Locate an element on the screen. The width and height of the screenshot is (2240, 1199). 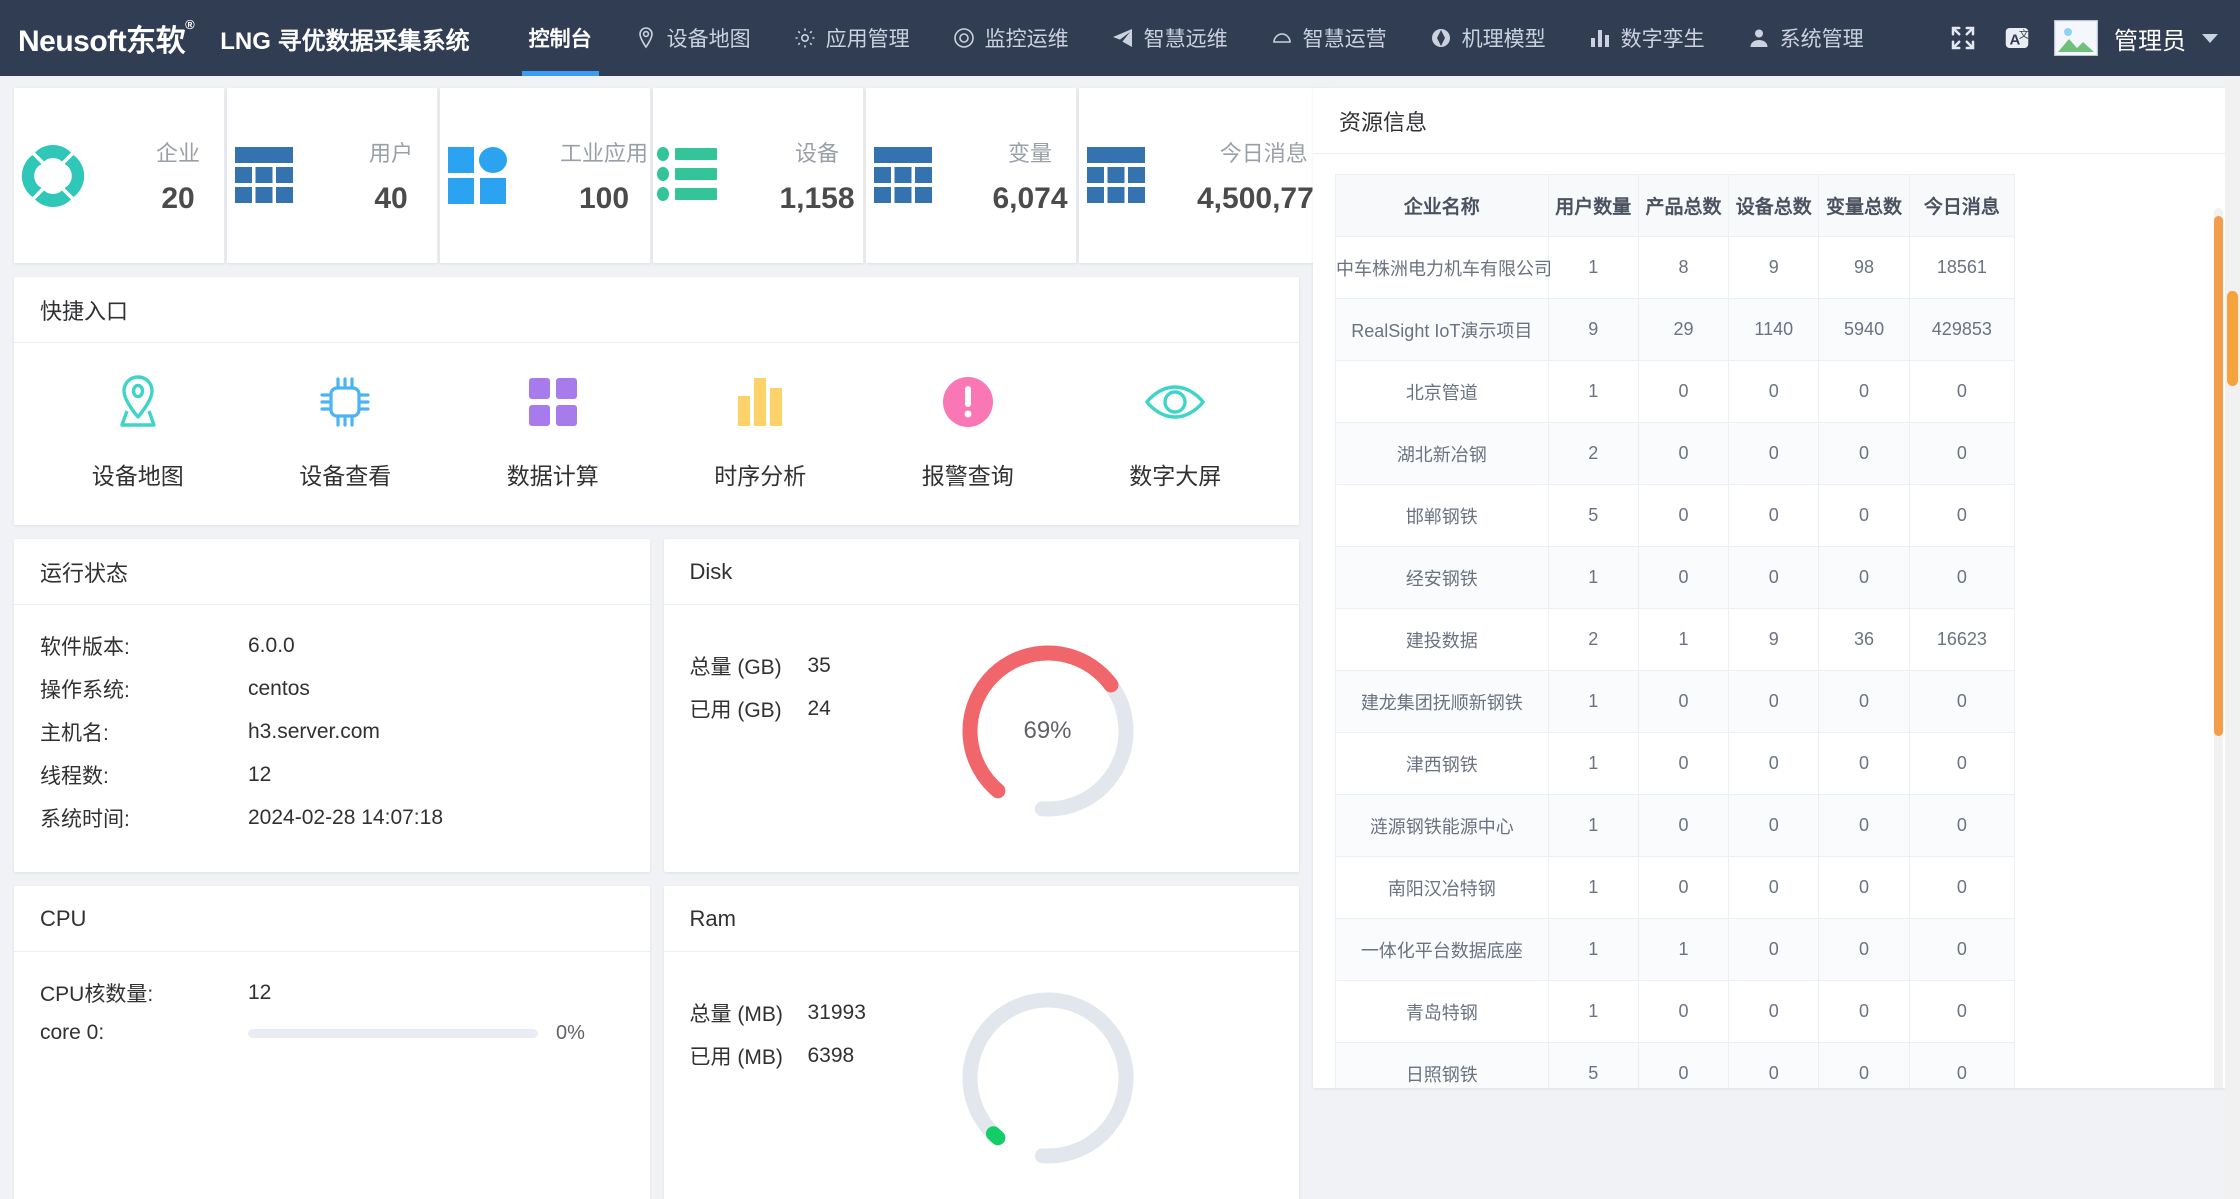
runtime-row: 主机名: h3.server.com is located at coordinates (332, 732).